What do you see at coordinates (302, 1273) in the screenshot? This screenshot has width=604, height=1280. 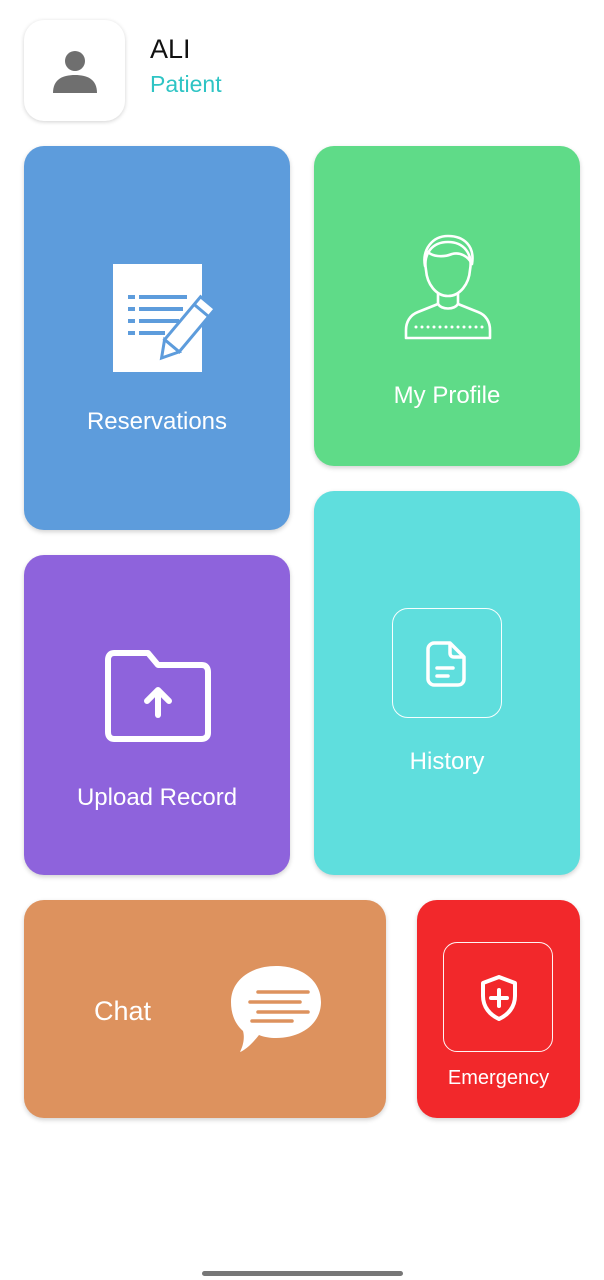 I see `home-indicator` at bounding box center [302, 1273].